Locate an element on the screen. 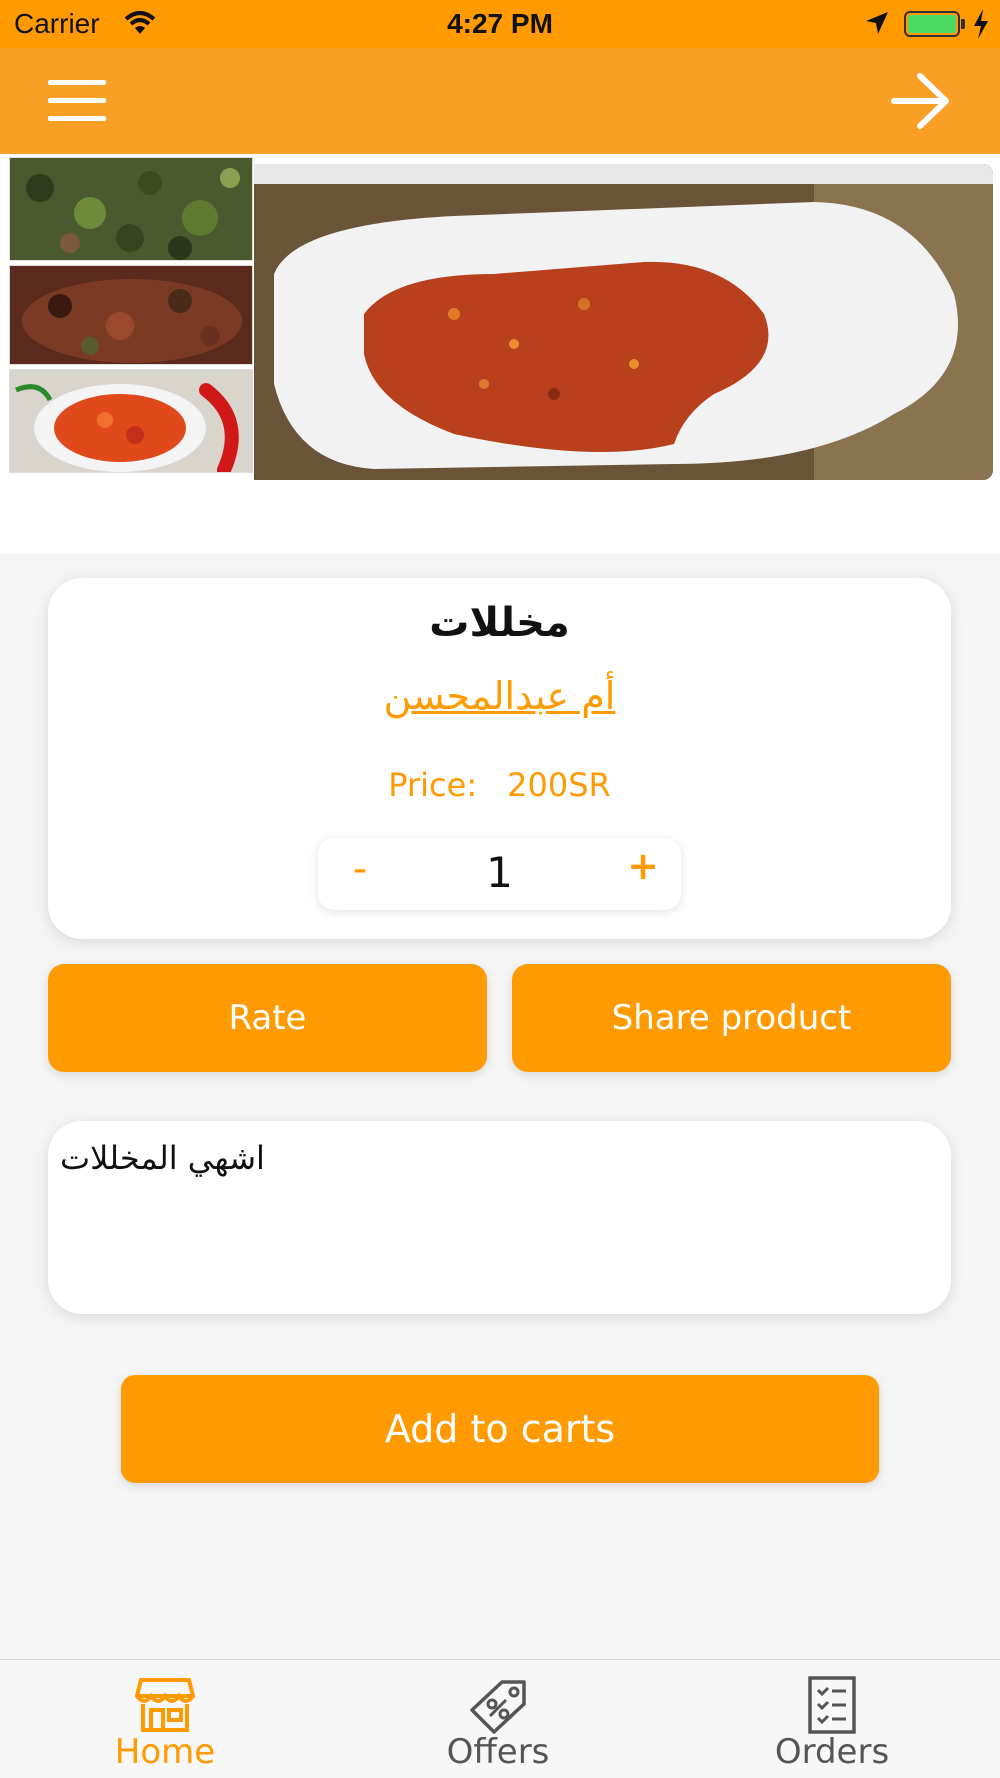 The height and width of the screenshot is (1778, 1000). location-arrow-icon is located at coordinates (877, 23).